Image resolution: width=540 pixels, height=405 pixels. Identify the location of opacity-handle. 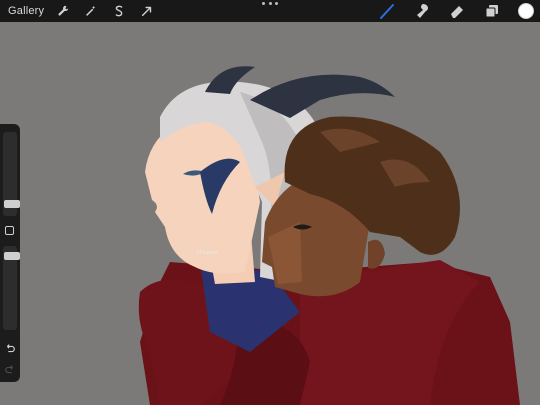
(12, 256).